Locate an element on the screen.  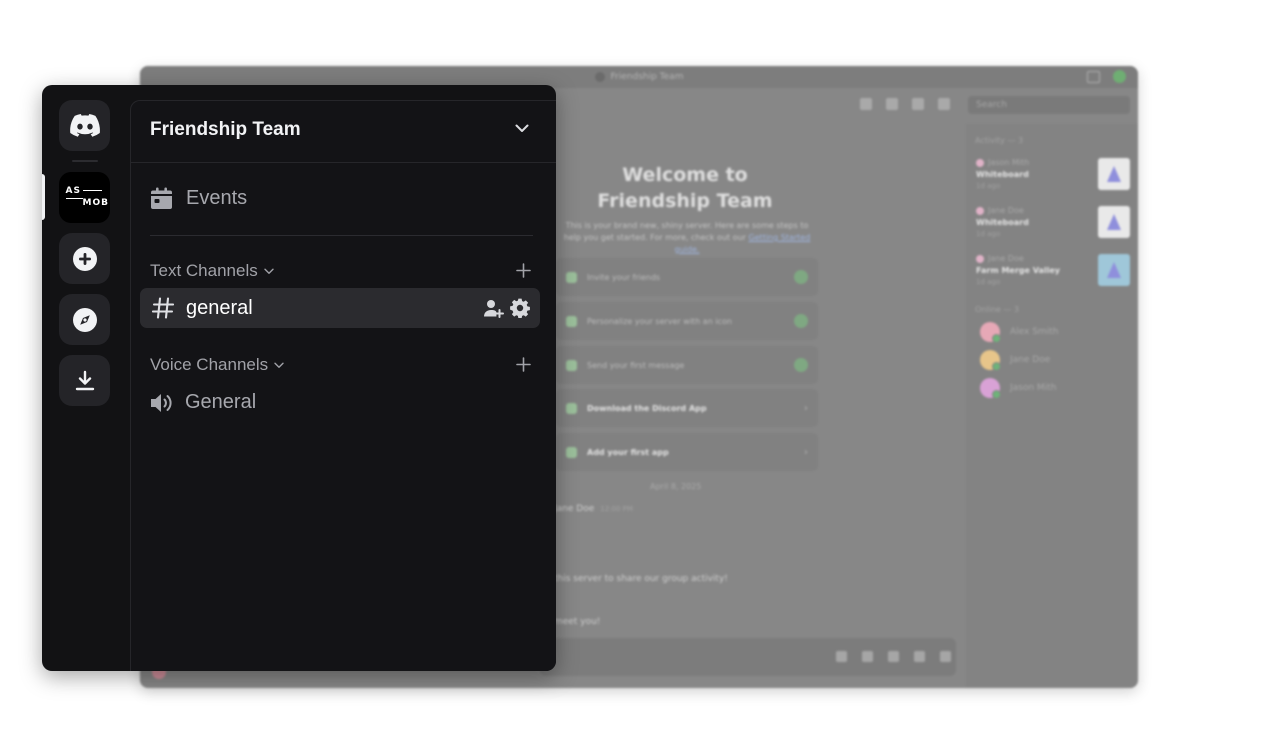
server-rail: AS MOB is located at coordinates (86, 378).